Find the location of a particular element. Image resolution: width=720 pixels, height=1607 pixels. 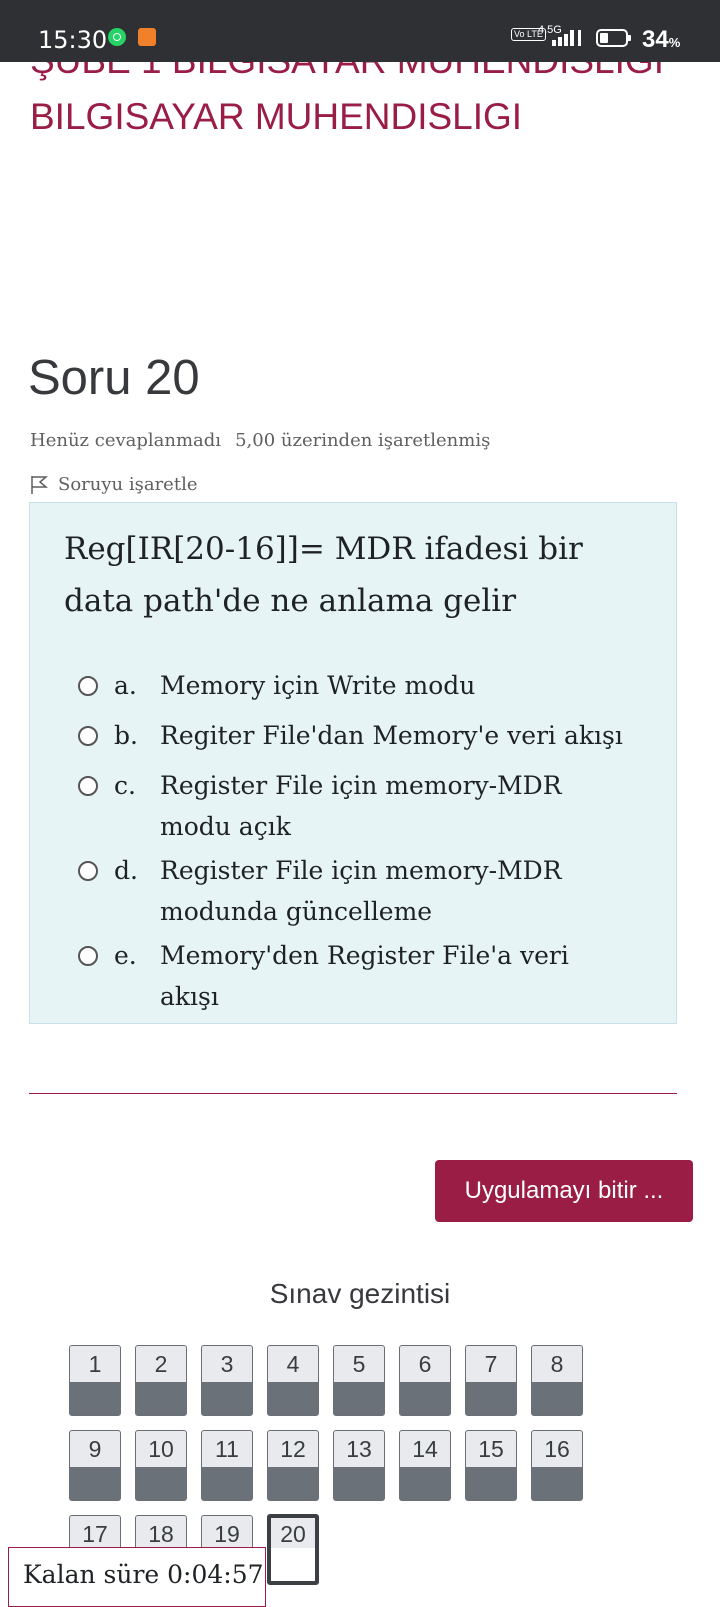

nav-question-1: 1 is located at coordinates (95, 1380).